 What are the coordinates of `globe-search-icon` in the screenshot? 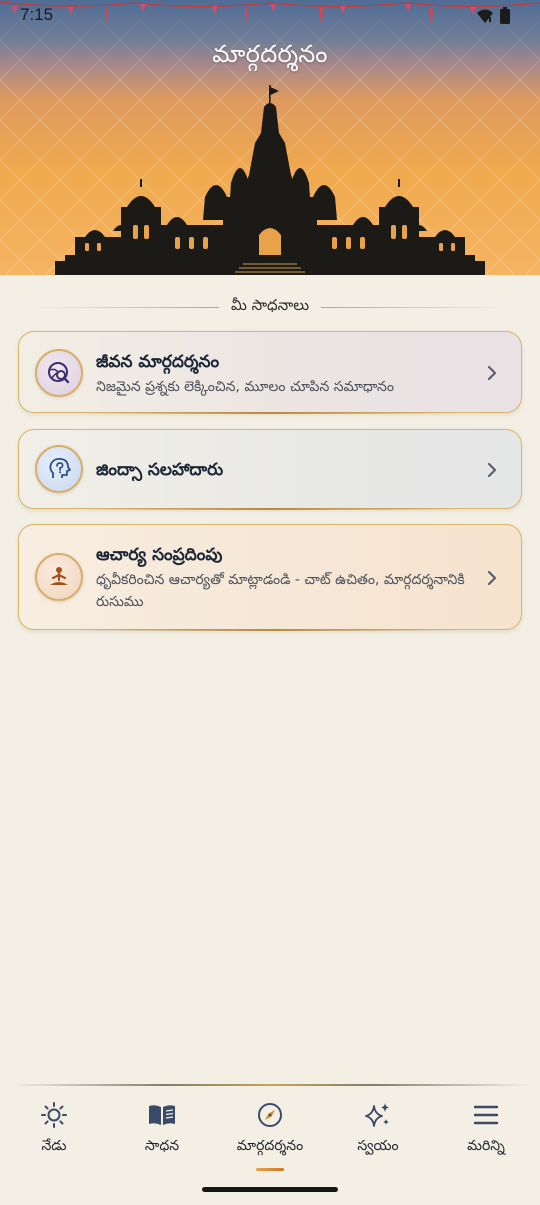 It's located at (59, 373).